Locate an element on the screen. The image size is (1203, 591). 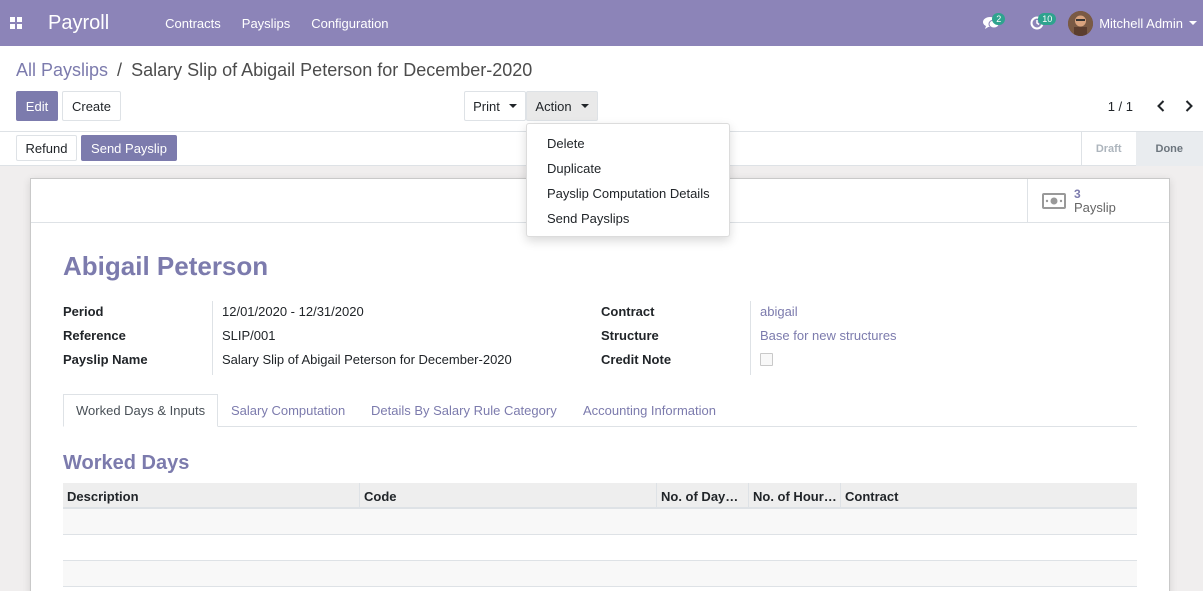
menu-contracts: Contracts is located at coordinates (193, 23).